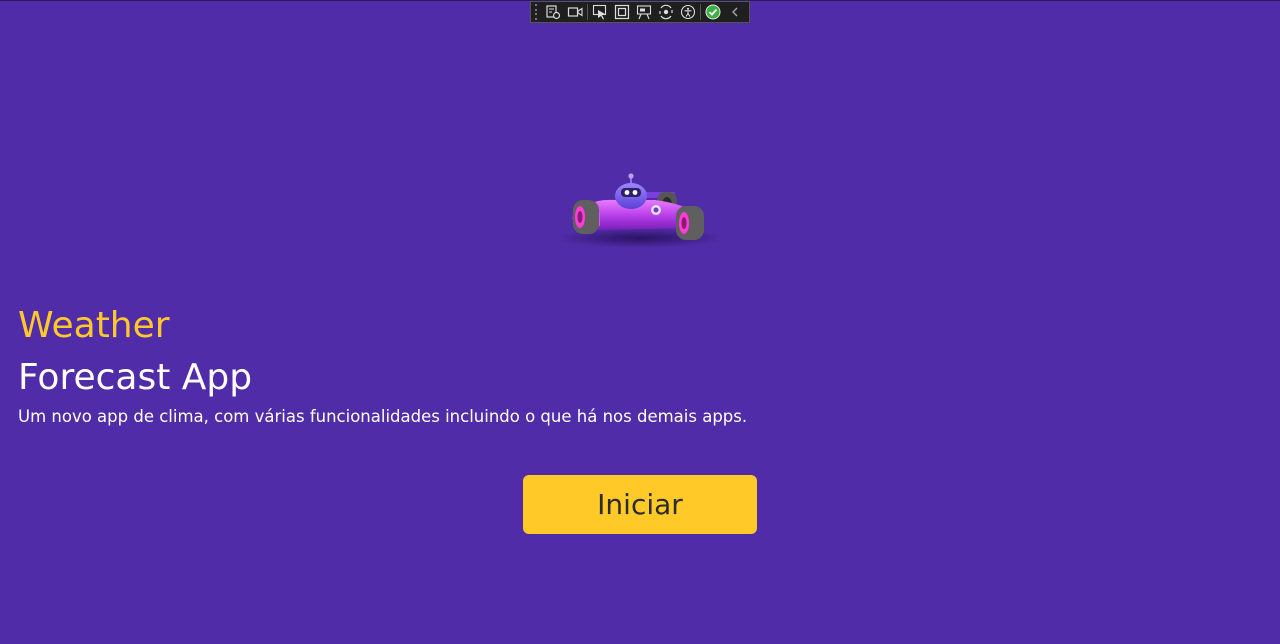 This screenshot has width=1280, height=644. I want to click on start-button: Iniciar, so click(640, 504).